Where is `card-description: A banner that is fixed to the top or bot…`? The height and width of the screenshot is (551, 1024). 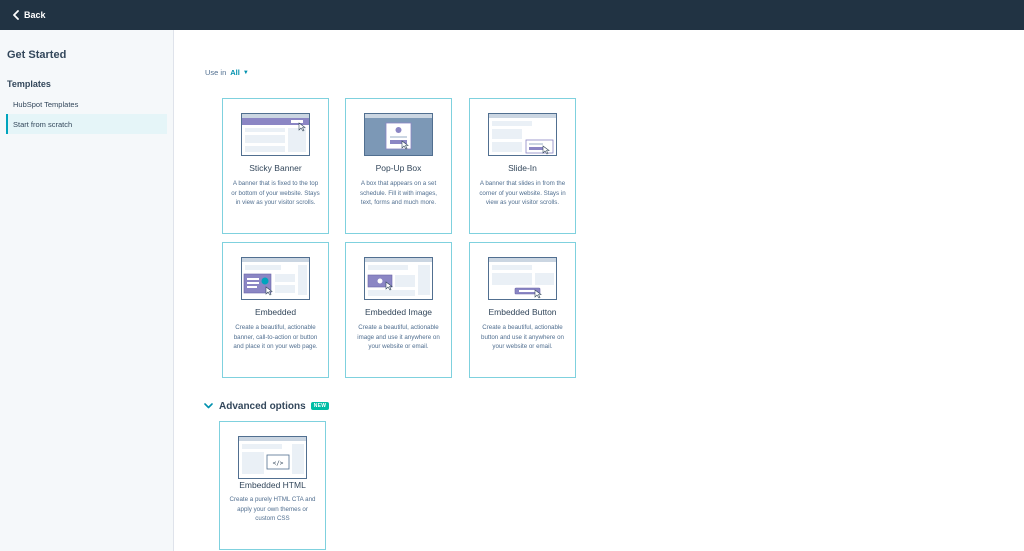
card-description: A banner that is fixed to the top or bot… is located at coordinates (275, 193).